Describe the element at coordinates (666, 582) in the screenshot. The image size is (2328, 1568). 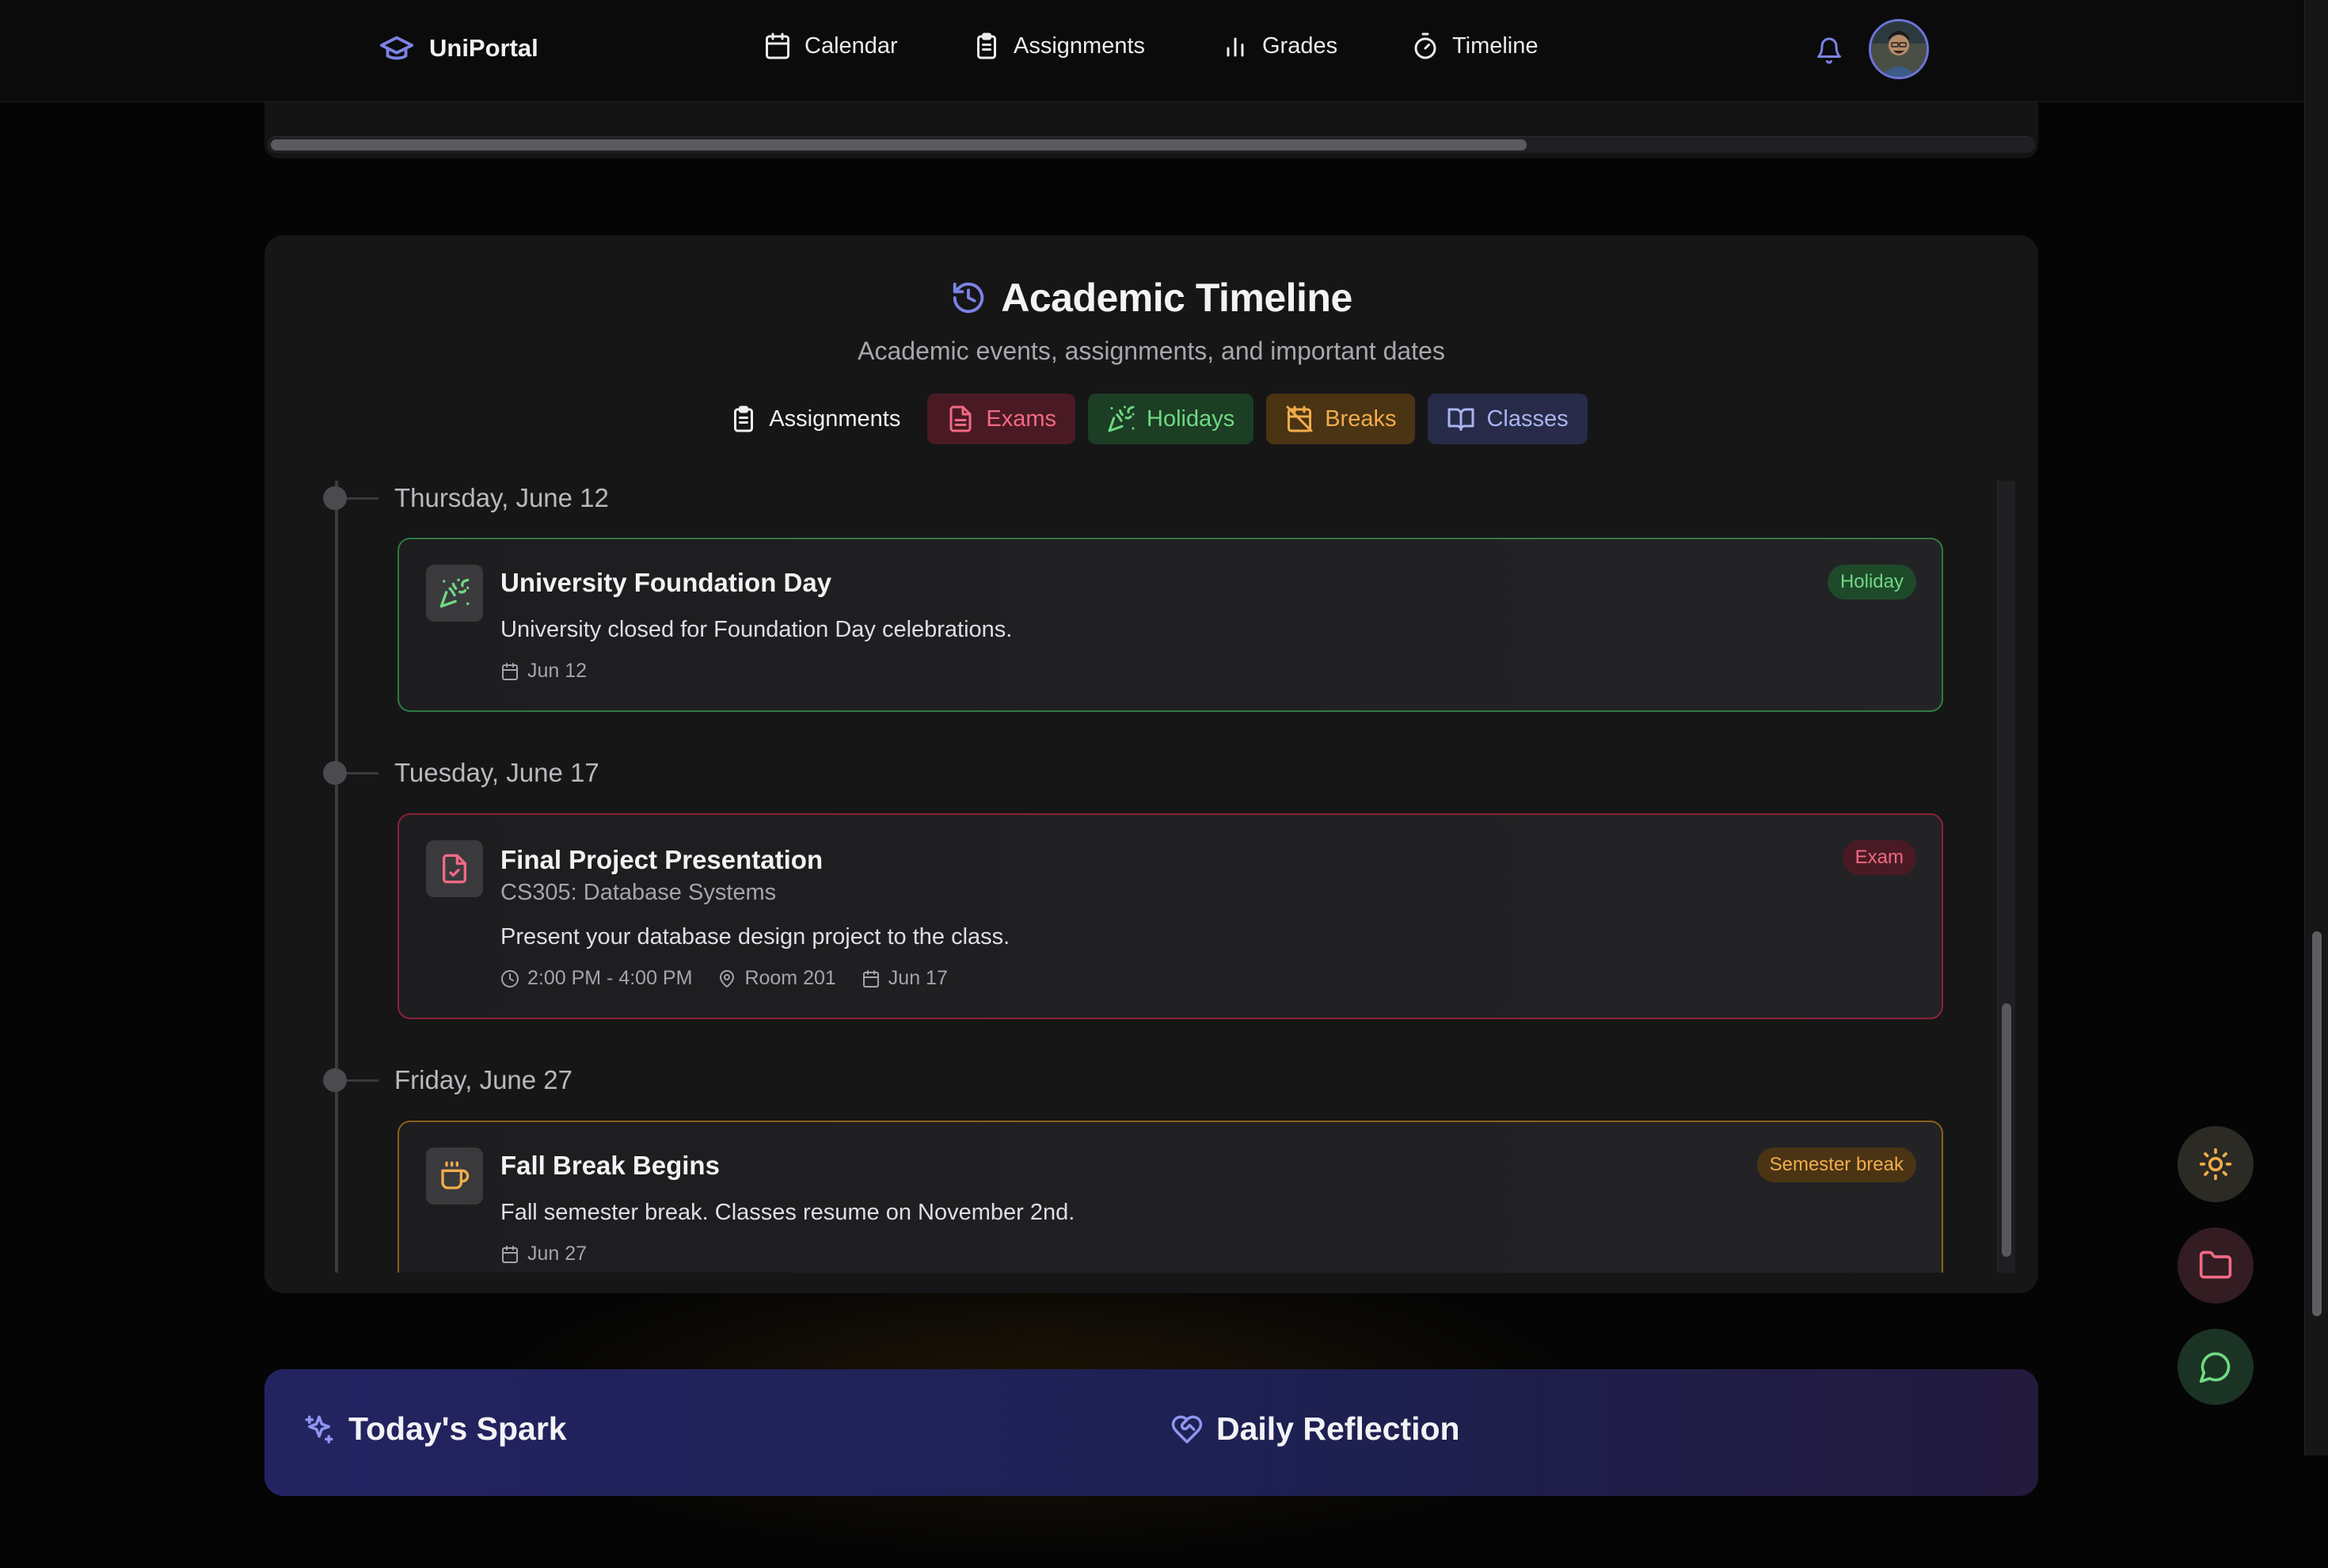
I see `event-title: University Foundation Day` at that location.